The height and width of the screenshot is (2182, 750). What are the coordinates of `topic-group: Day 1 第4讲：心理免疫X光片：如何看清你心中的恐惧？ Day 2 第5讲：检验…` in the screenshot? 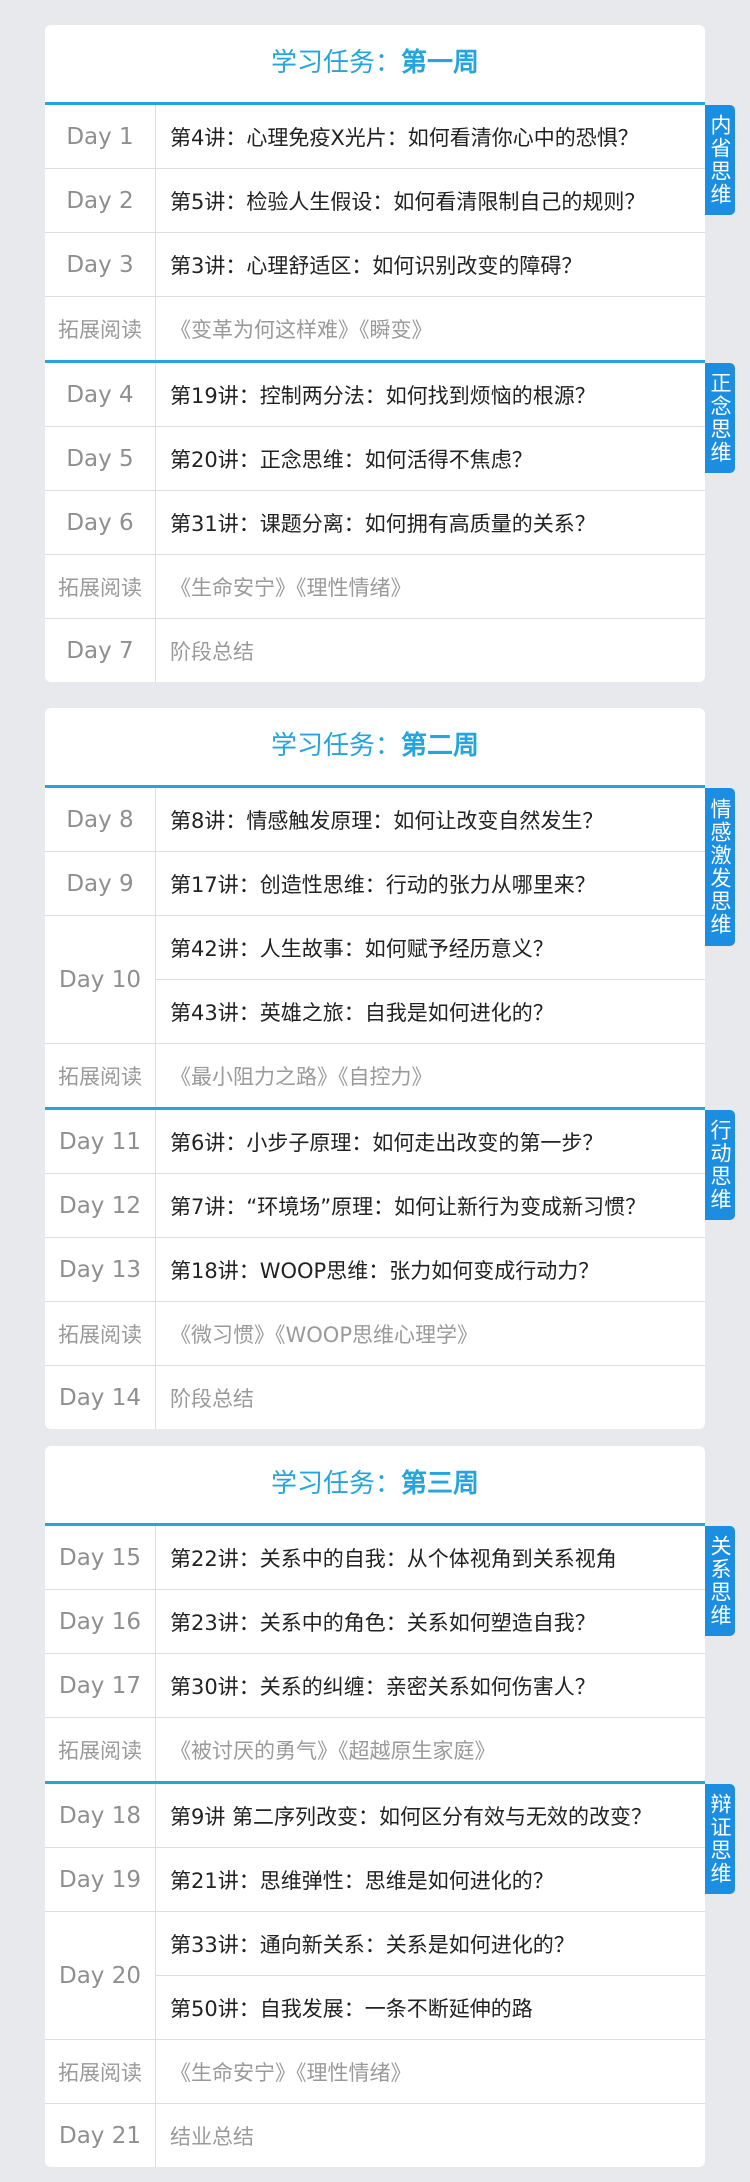 It's located at (390, 232).